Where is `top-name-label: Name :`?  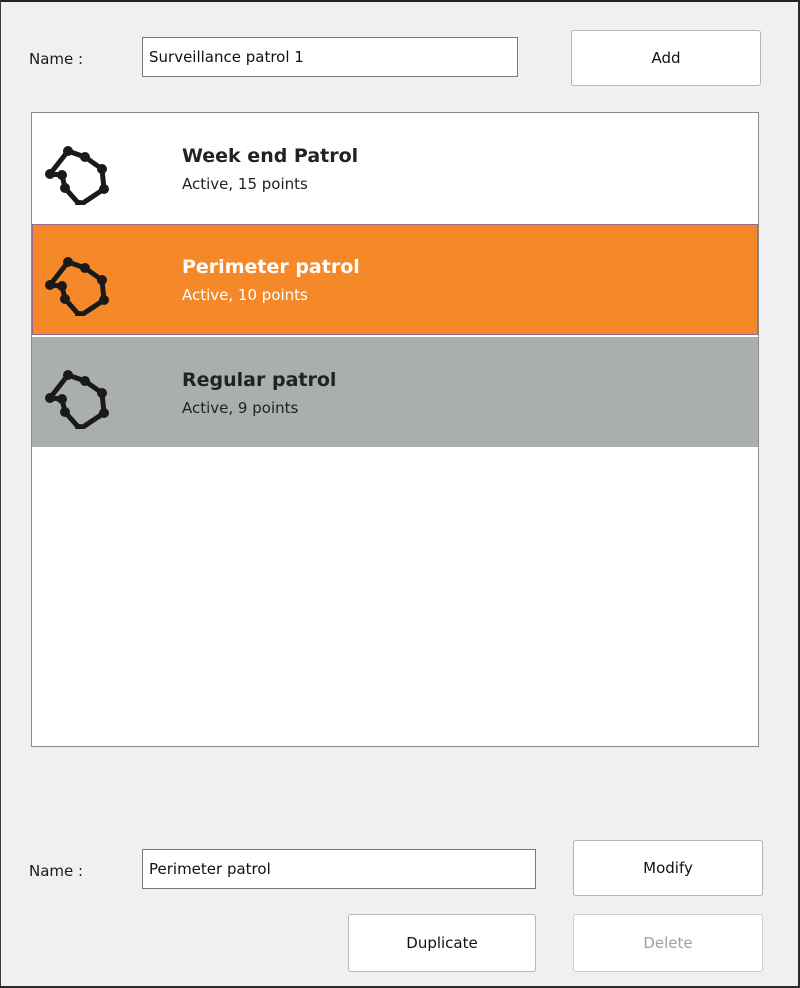
top-name-label: Name : is located at coordinates (56, 59).